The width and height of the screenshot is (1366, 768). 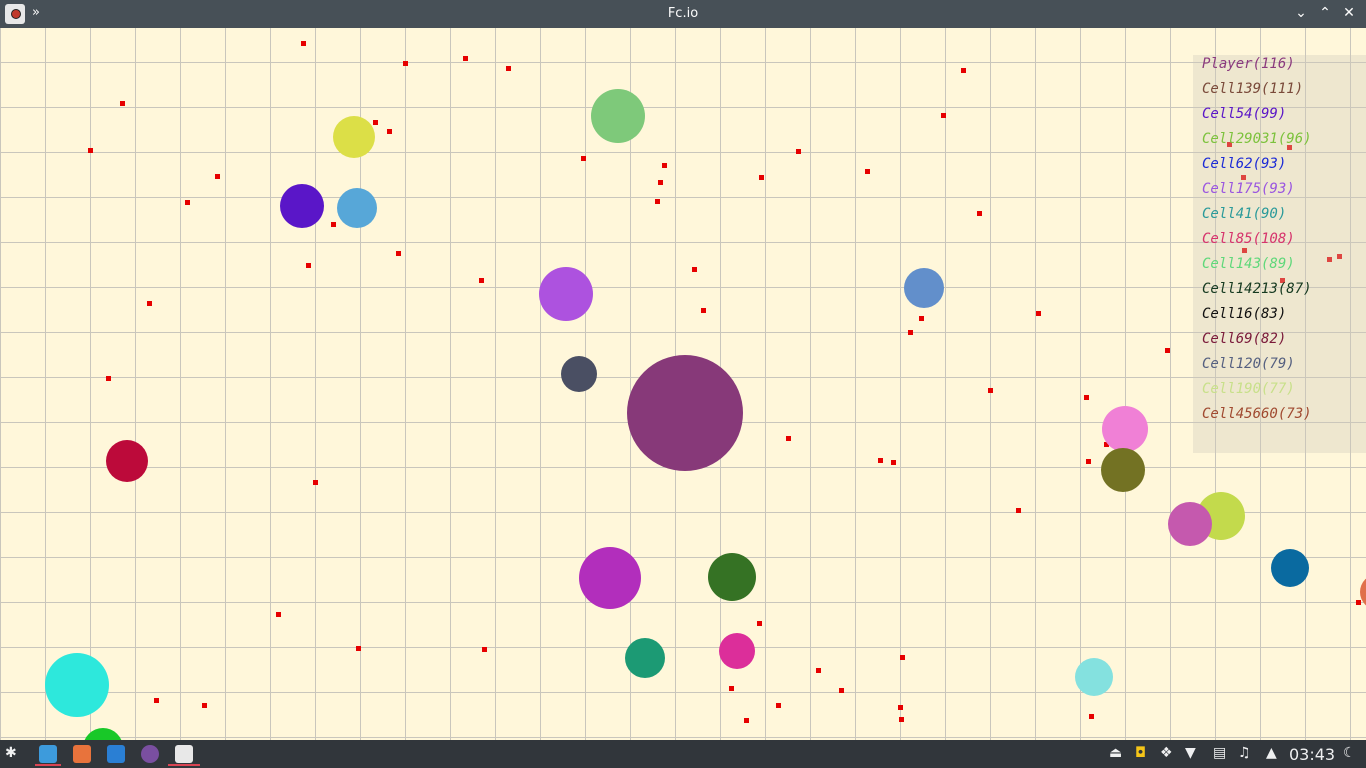 I want to click on kde-launcher-icon: ✱, so click(x=13, y=753).